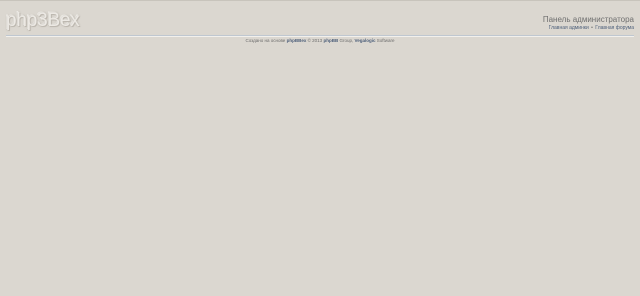 This screenshot has width=640, height=296. I want to click on header-divider-shadow, so click(320, 36).